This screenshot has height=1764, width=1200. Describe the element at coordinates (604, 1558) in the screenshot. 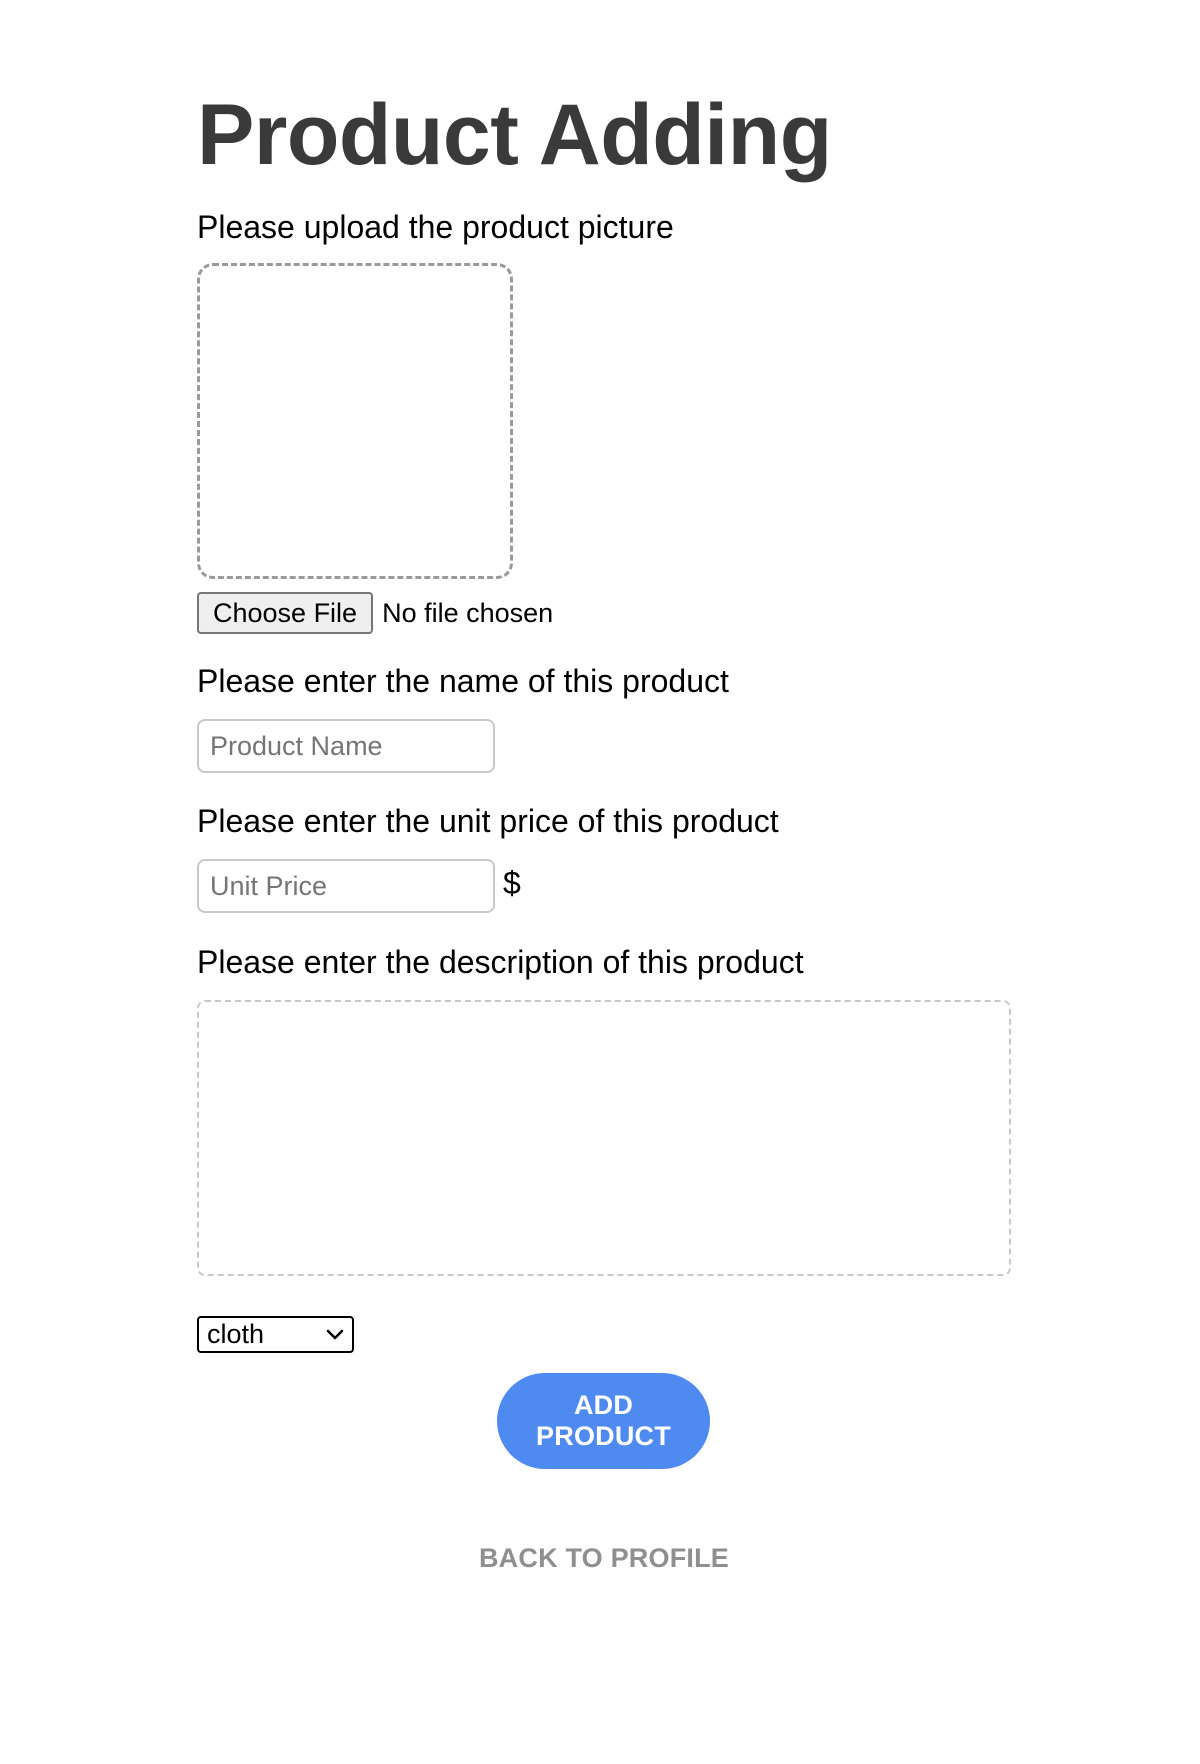

I see `back-to-profile-link: BACK TO PROFILE` at that location.